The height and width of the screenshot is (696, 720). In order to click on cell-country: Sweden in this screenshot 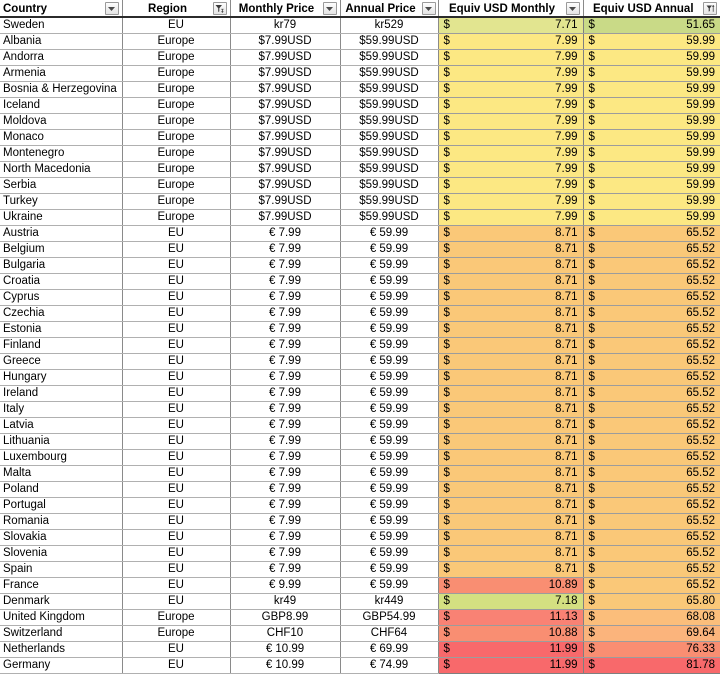, I will do `click(61, 25)`.